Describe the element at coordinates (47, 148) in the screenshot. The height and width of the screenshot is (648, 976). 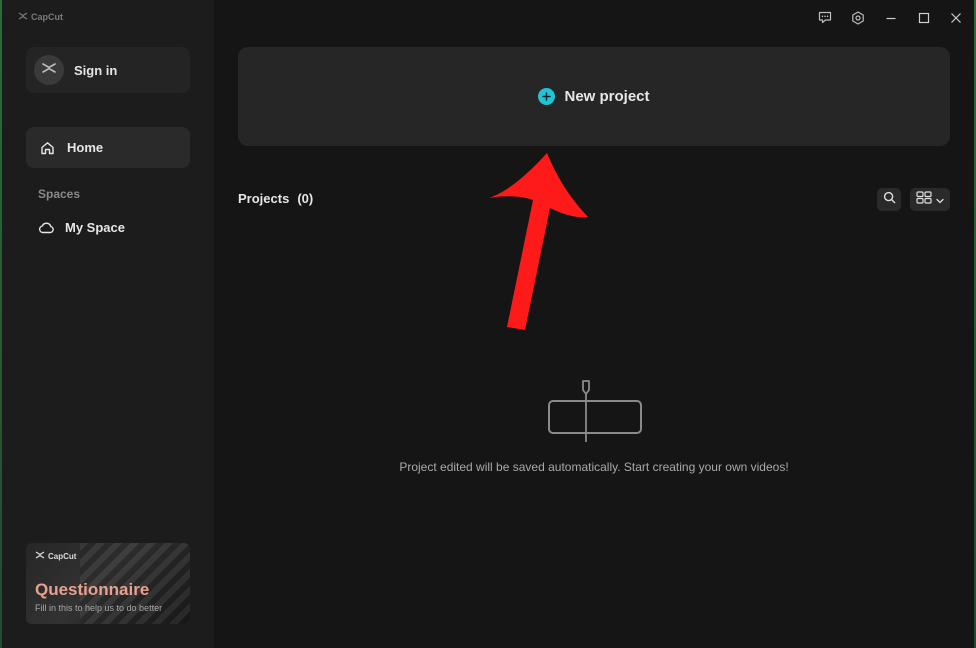
I see `home-icon` at that location.